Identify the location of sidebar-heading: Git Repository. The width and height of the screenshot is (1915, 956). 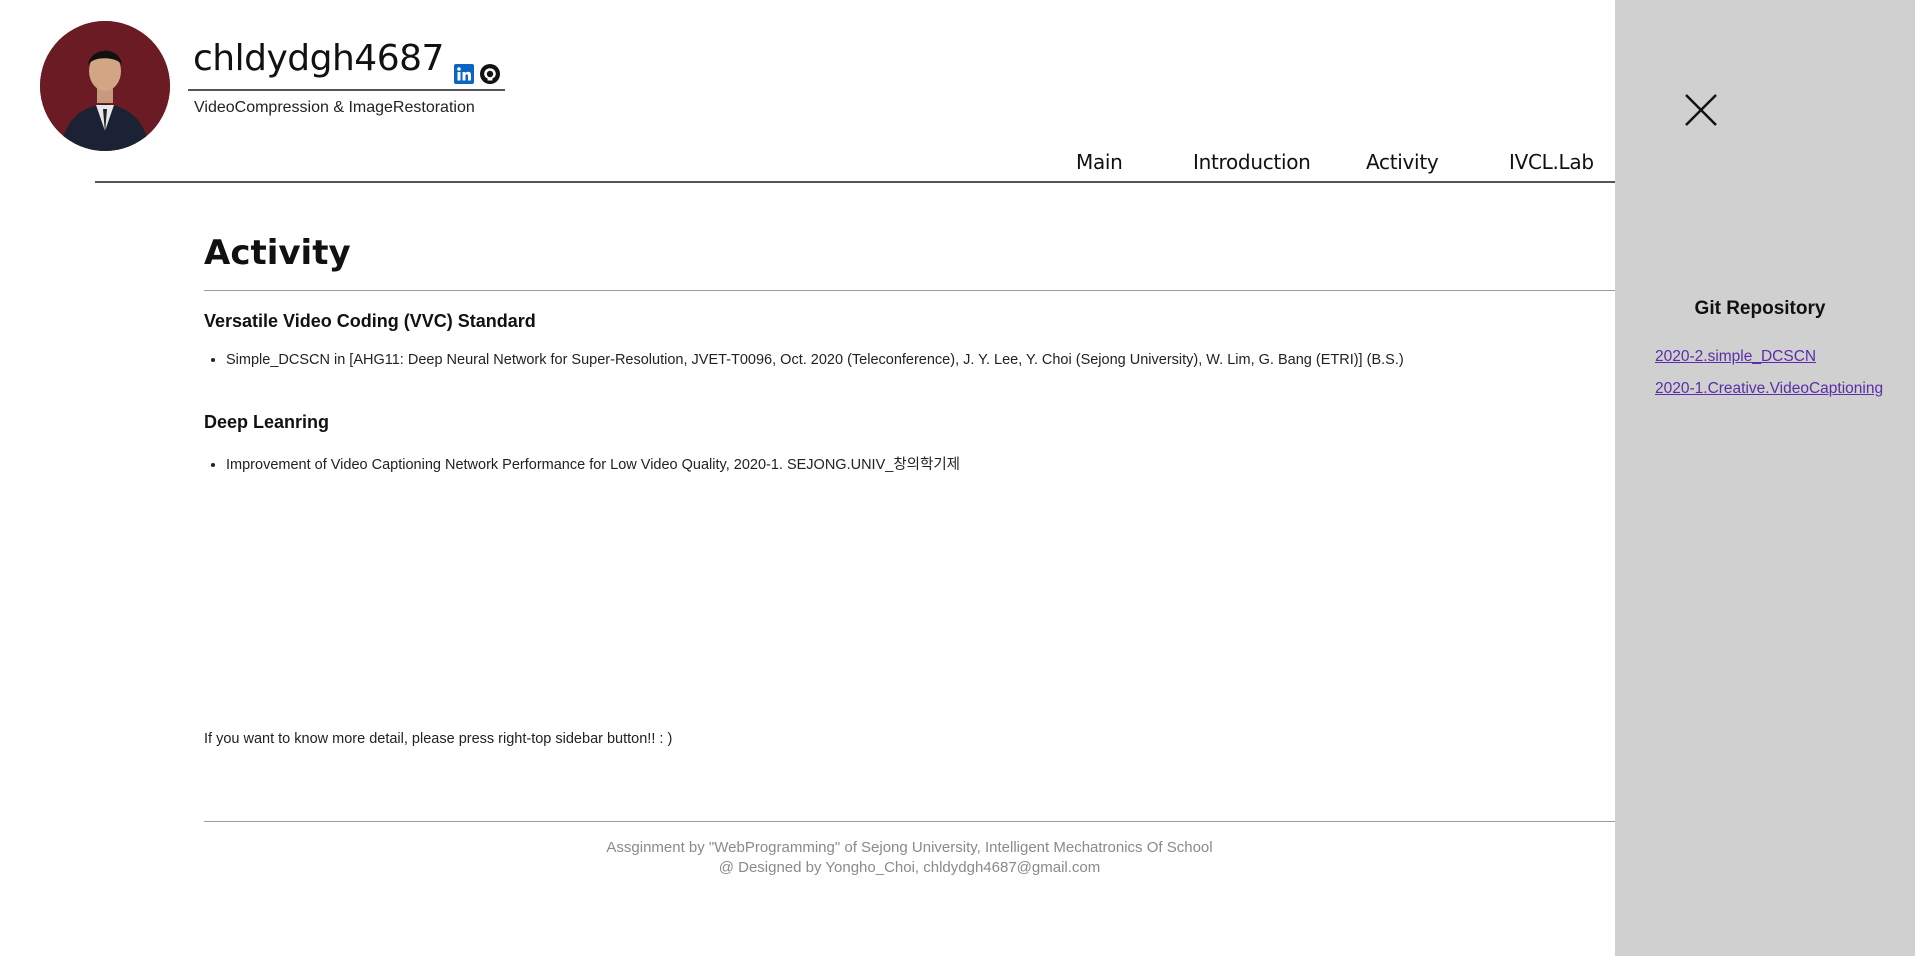
(1760, 308).